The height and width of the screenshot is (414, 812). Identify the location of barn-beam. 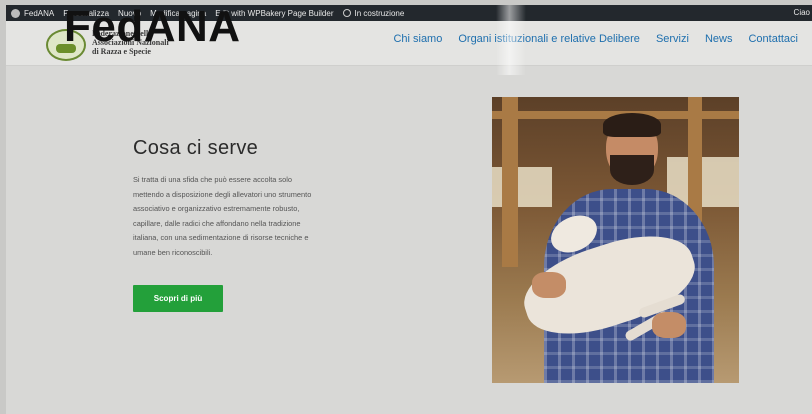
(510, 182).